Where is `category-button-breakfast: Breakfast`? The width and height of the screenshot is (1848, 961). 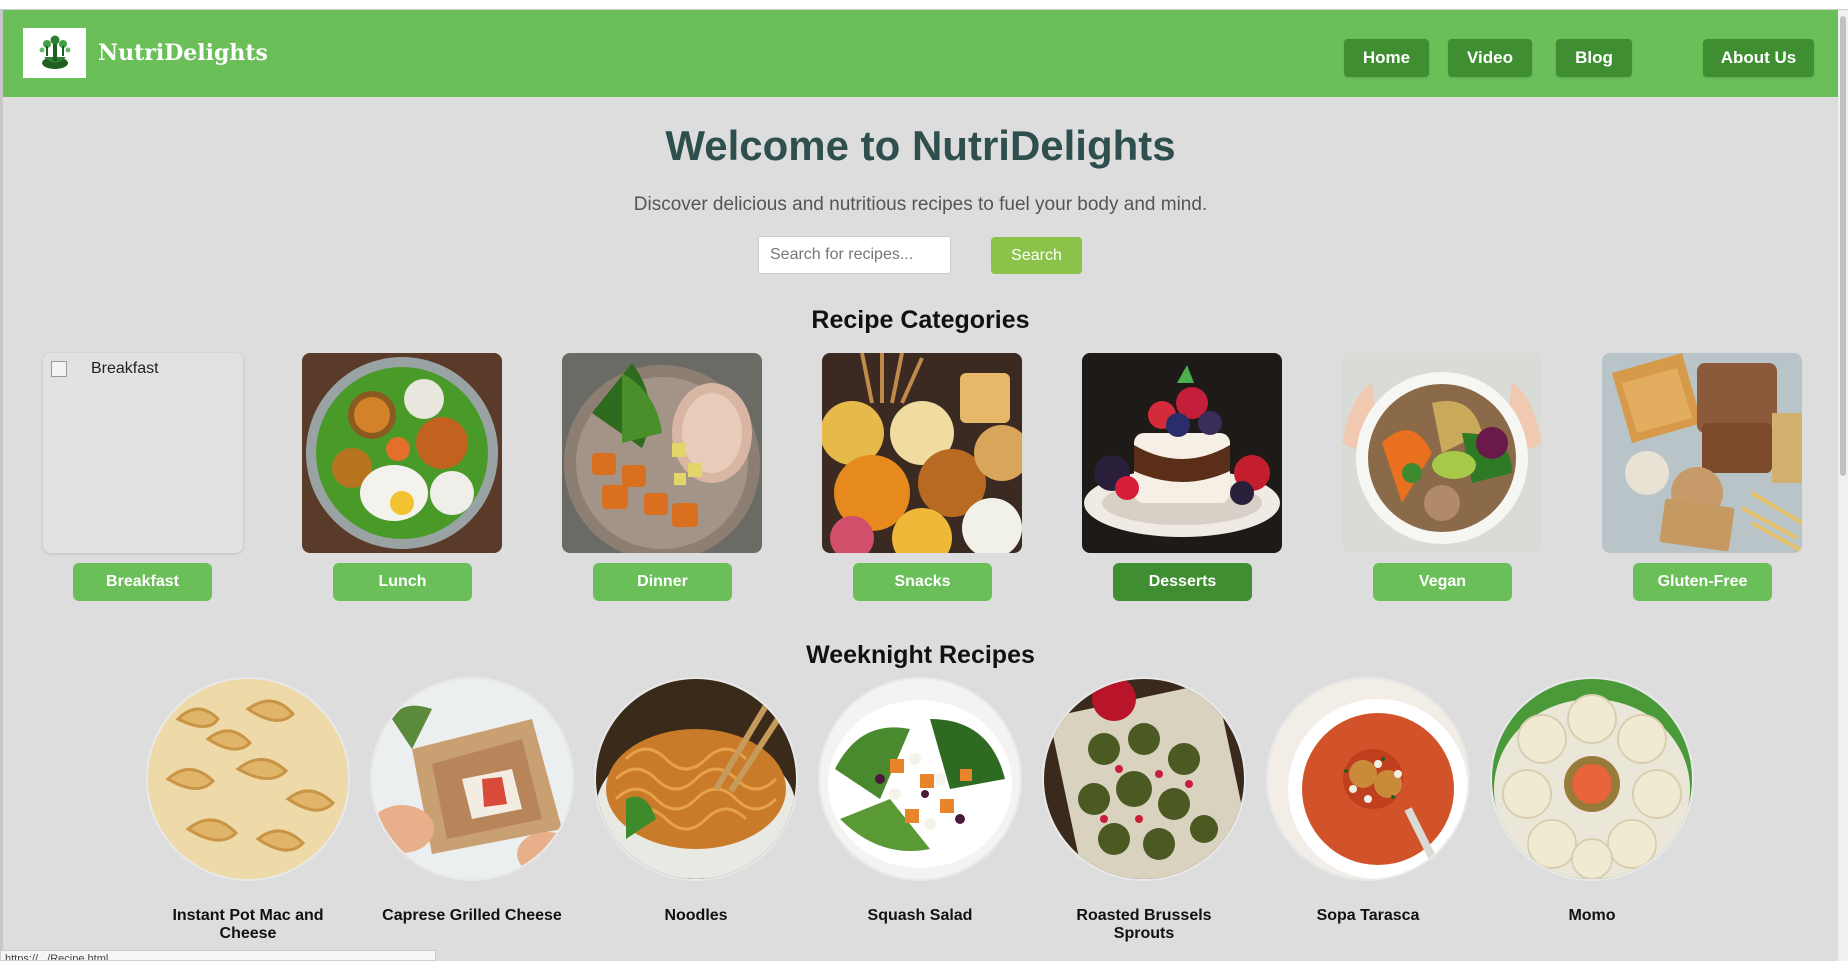 category-button-breakfast: Breakfast is located at coordinates (142, 582).